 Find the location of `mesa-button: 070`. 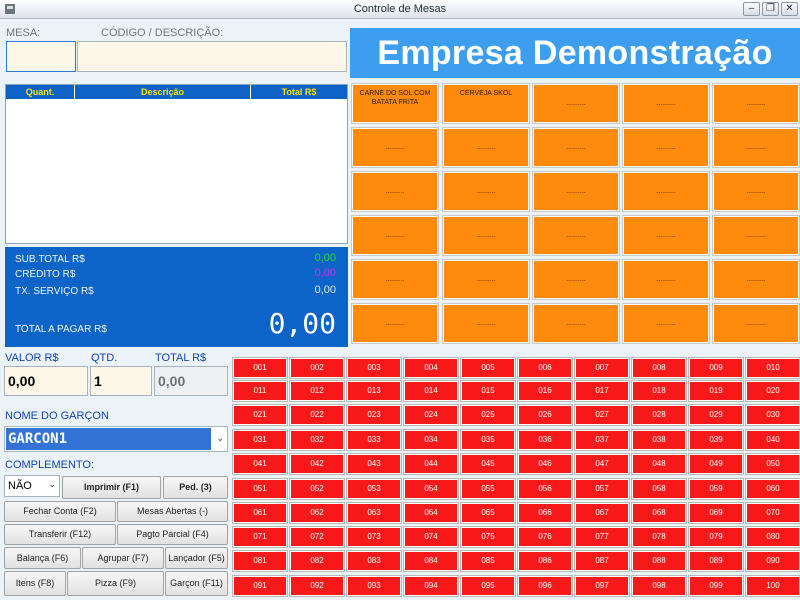

mesa-button: 070 is located at coordinates (772, 513).